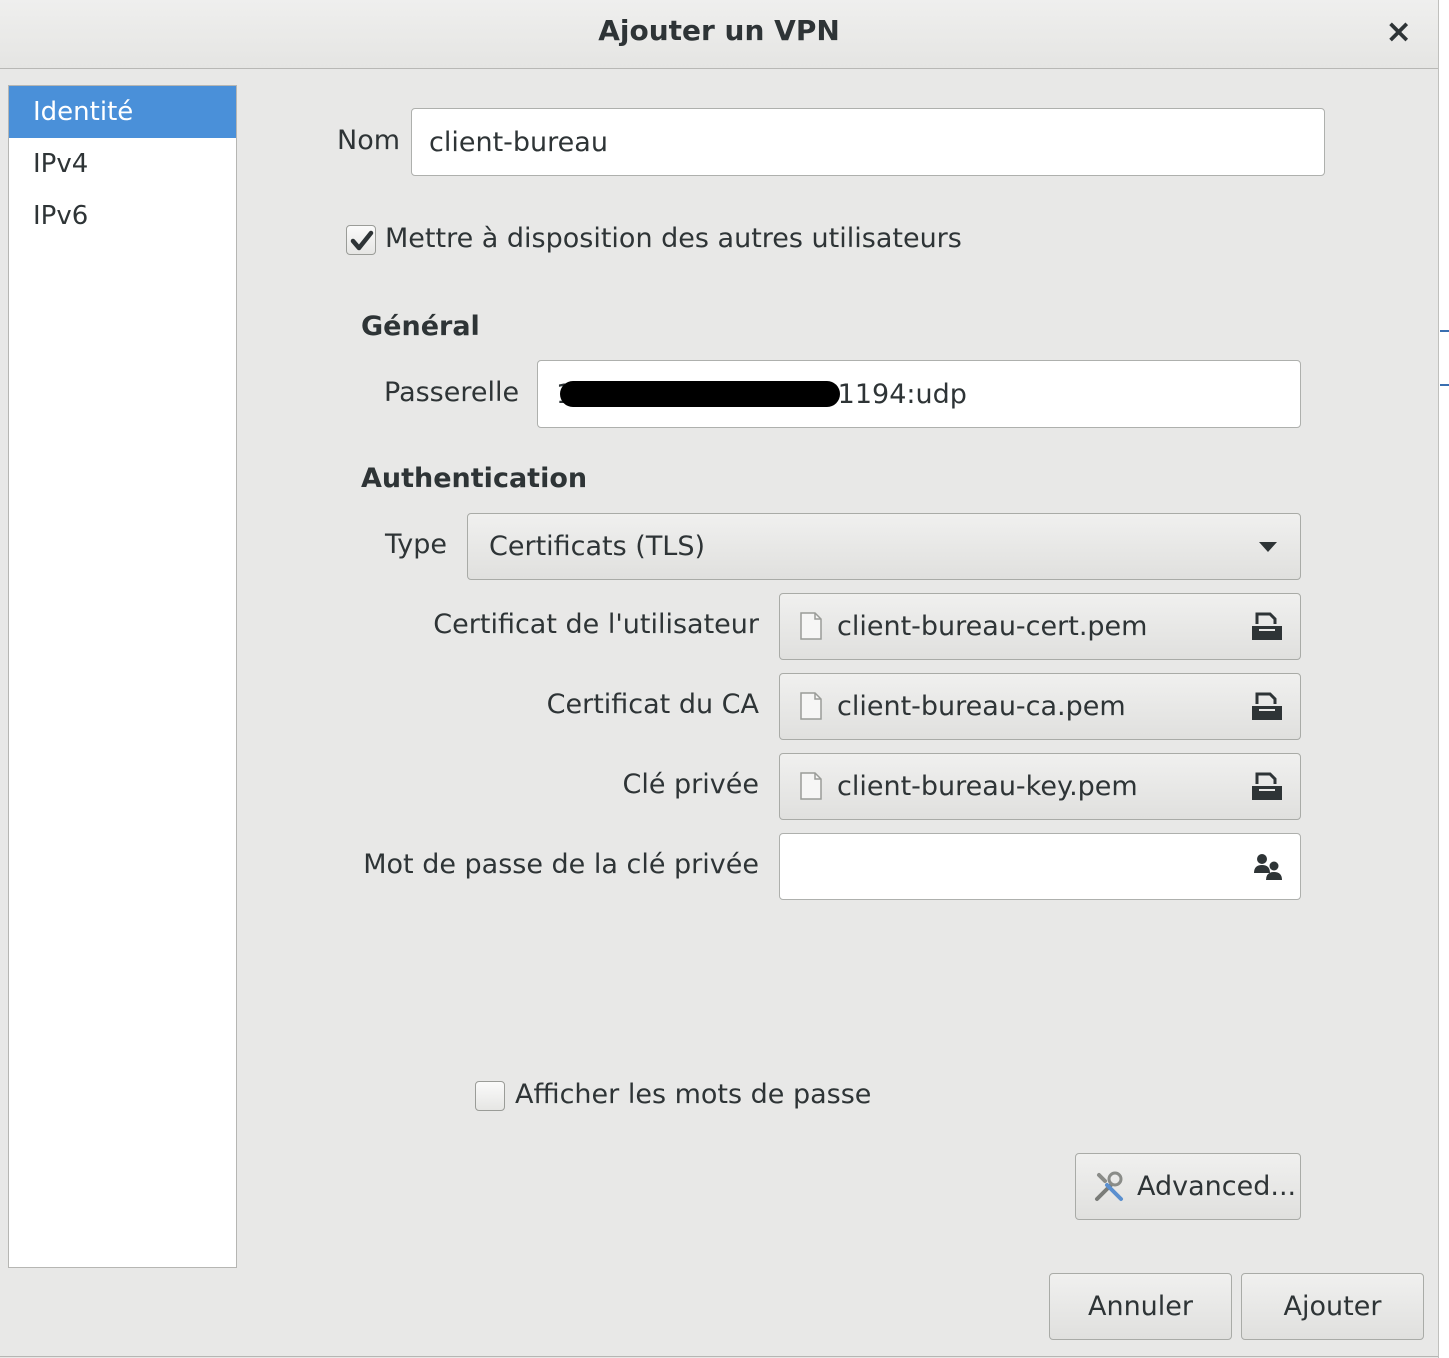 This screenshot has width=1449, height=1358. I want to click on gateway-field: 1 t:1194:udp, so click(919, 394).